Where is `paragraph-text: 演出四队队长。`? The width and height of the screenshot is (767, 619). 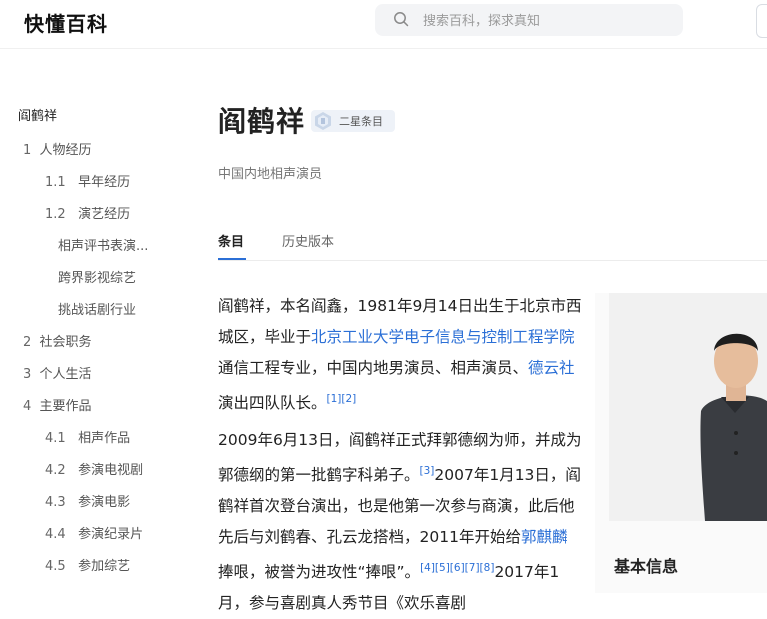
paragraph-text: 演出四队队长。 is located at coordinates (272, 403).